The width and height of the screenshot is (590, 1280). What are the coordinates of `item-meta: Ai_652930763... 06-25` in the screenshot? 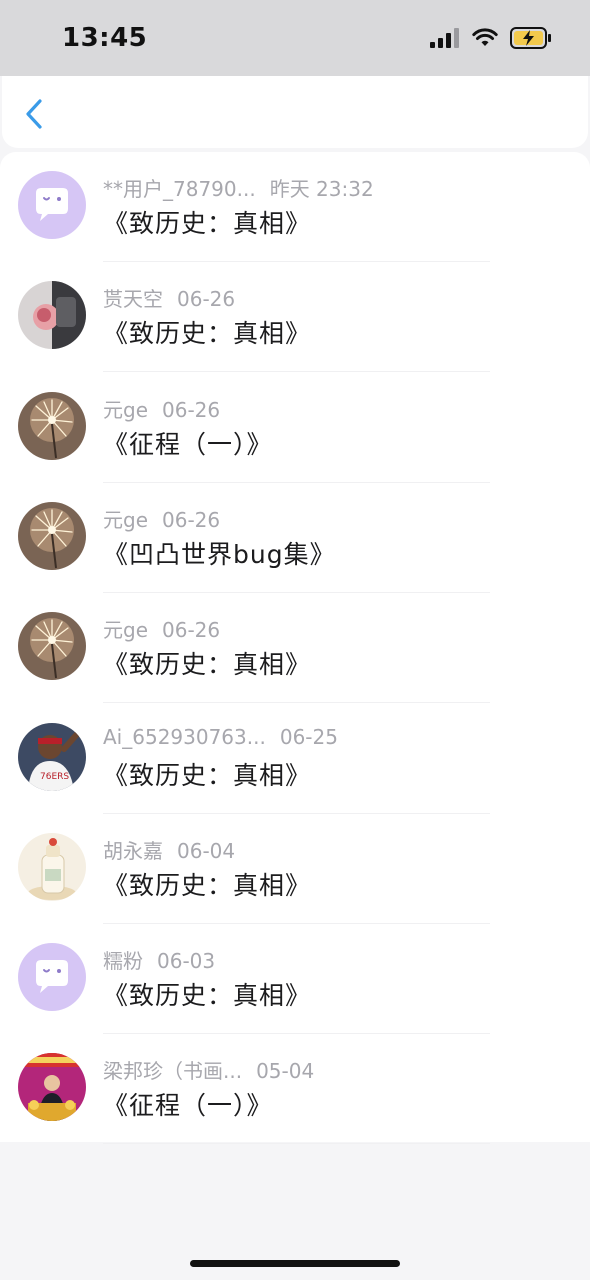 It's located at (220, 737).